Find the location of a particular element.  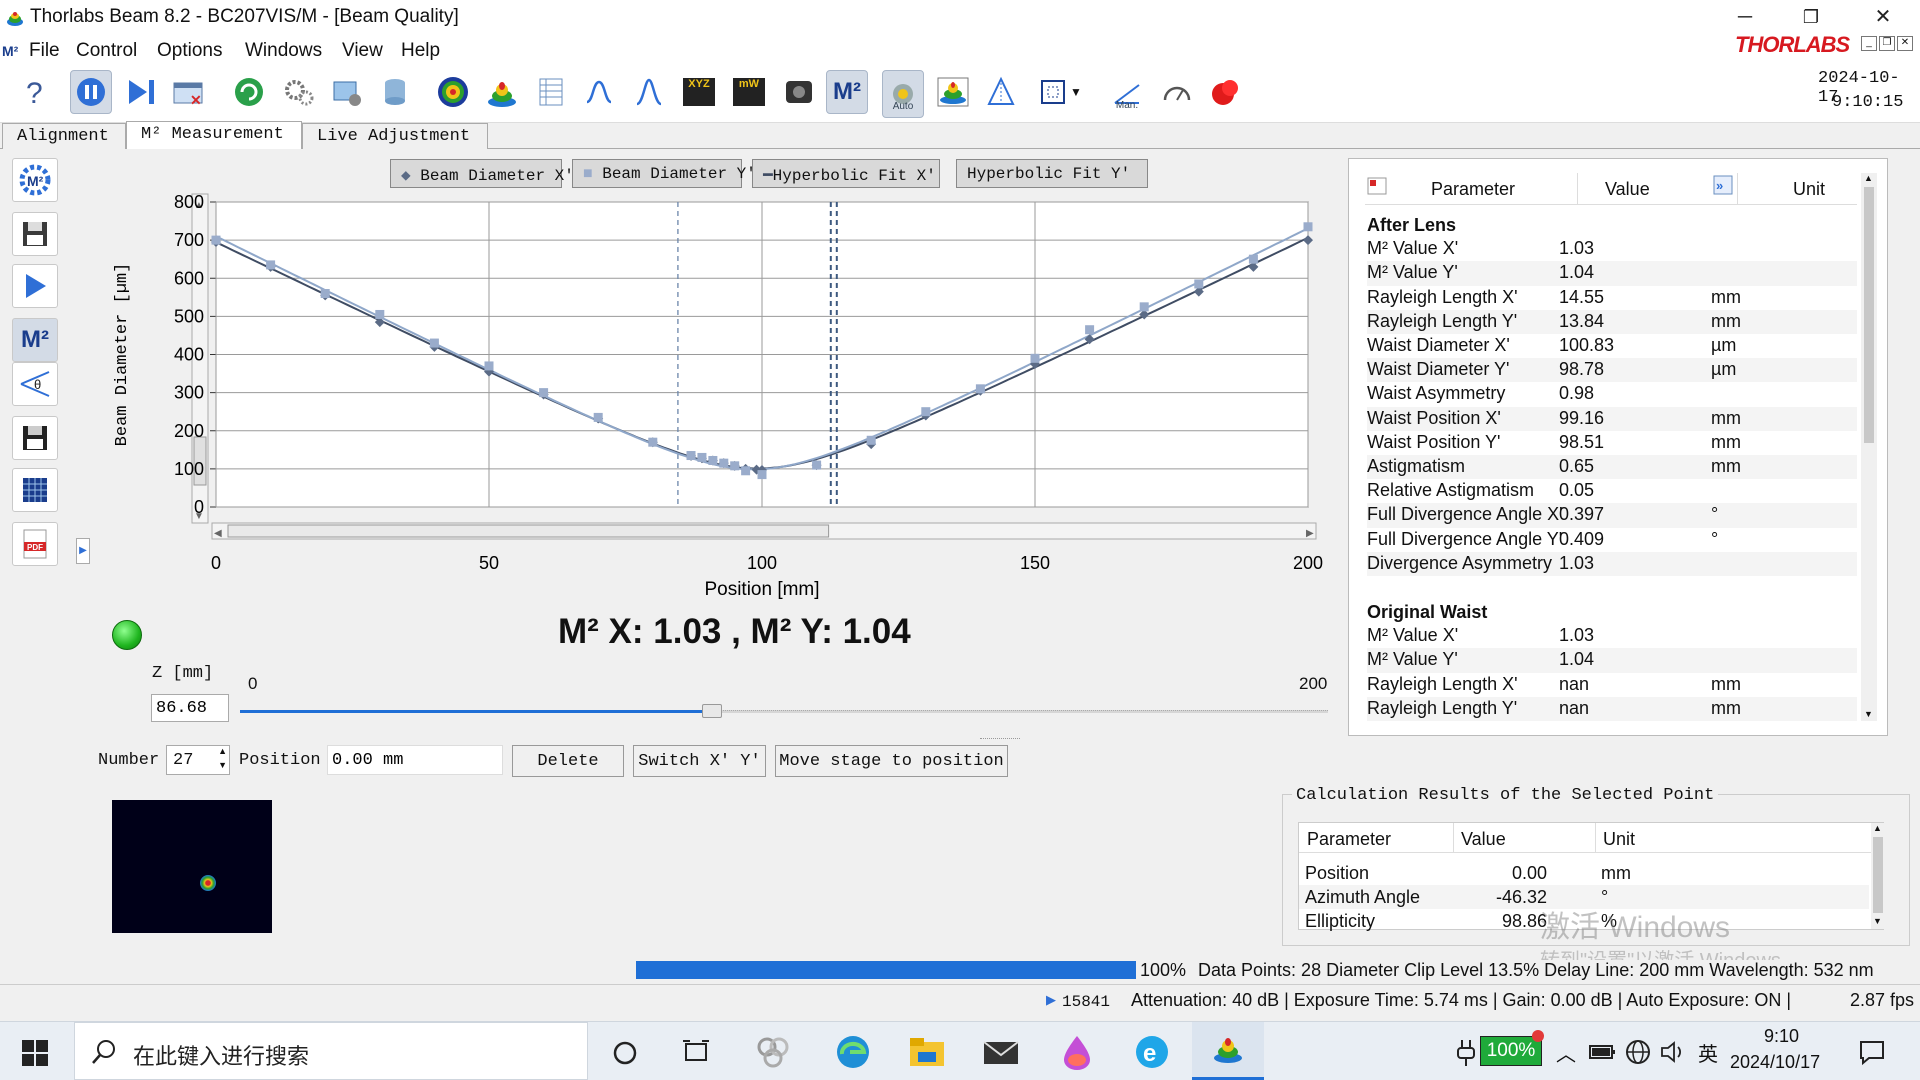

calc-scroll-up-icon: ▲ is located at coordinates (1877, 828).